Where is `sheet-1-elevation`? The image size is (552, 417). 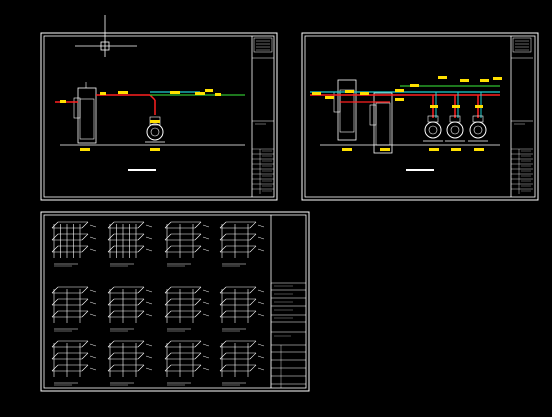
sheet-1-elevation is located at coordinates (150, 126).